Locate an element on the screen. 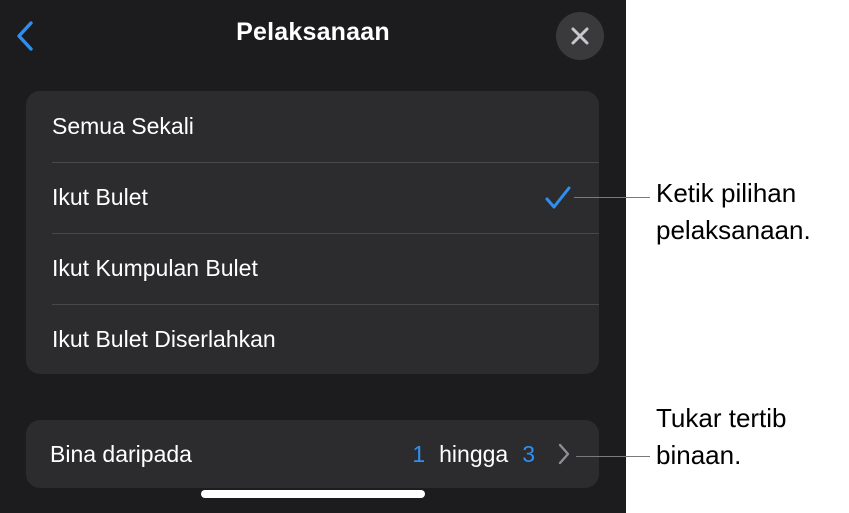  build-to-value: 3 is located at coordinates (528, 453).